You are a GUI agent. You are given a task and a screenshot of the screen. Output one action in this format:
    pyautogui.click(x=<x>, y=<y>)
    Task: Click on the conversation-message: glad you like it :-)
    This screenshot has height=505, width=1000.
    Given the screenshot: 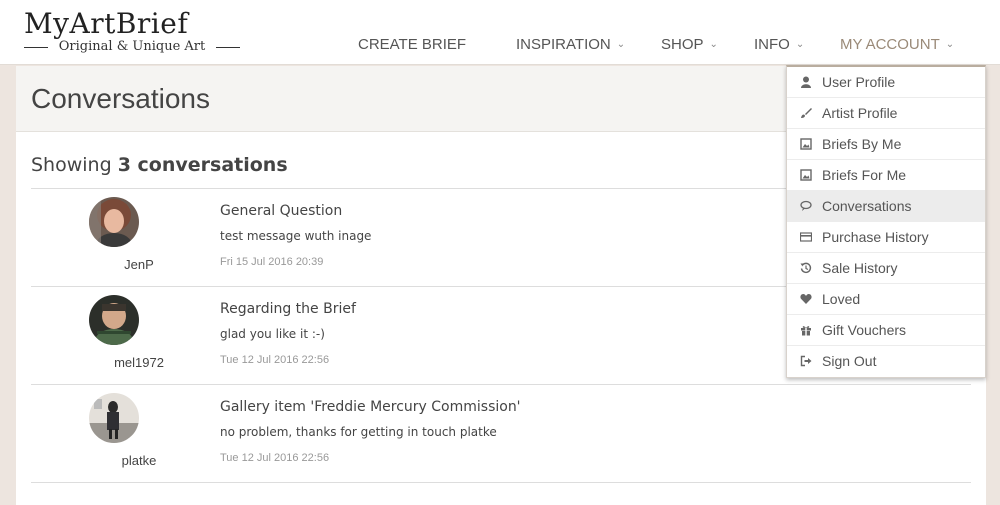 What is the action you would take?
    pyautogui.click(x=272, y=334)
    